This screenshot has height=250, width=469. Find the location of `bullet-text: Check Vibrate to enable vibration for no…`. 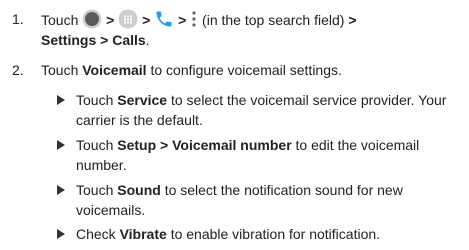

bullet-text: Check Vibrate to enable vibration for no… is located at coordinates (269, 234).